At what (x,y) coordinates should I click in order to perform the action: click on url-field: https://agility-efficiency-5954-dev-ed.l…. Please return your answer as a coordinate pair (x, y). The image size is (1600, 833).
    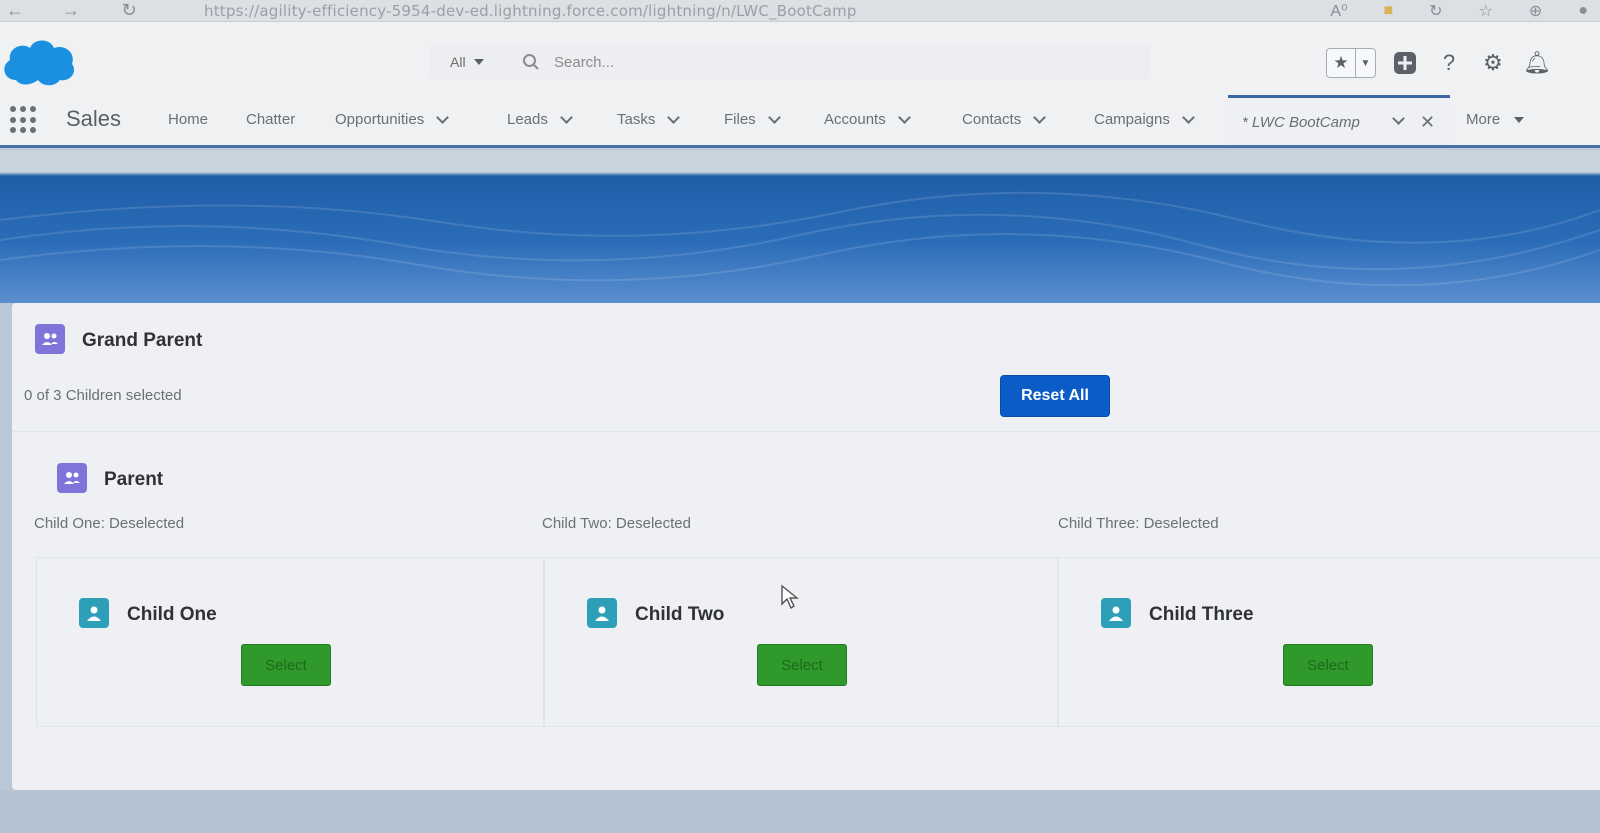
    Looking at the image, I should click on (530, 11).